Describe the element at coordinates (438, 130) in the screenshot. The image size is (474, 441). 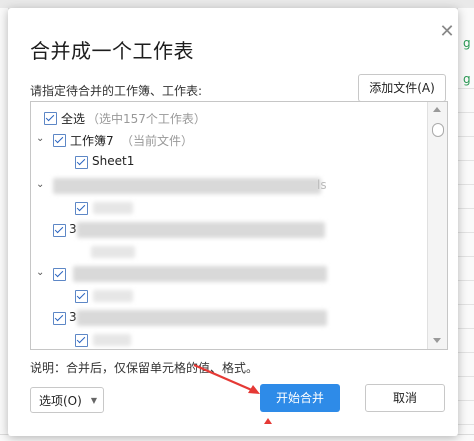
I see `scroll-thumb` at that location.